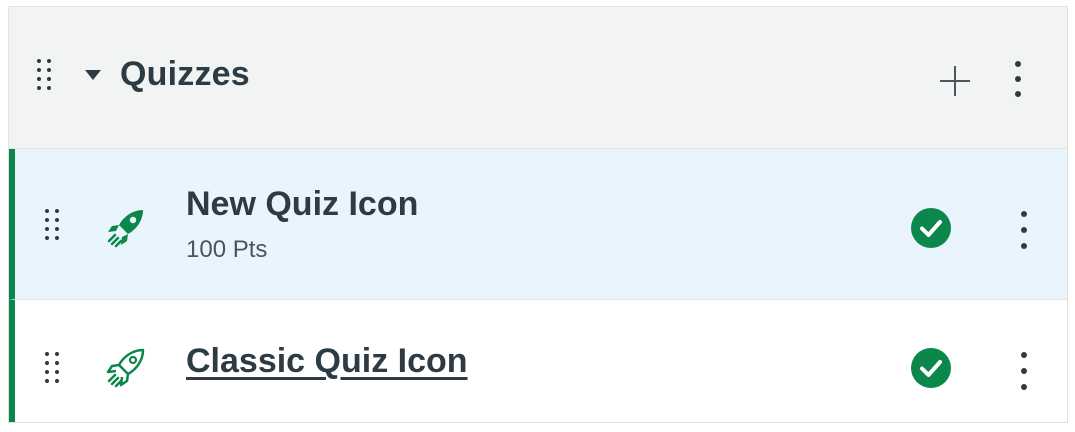 The height and width of the screenshot is (432, 1075). Describe the element at coordinates (302, 204) in the screenshot. I see `item-title: New Quiz Icon` at that location.